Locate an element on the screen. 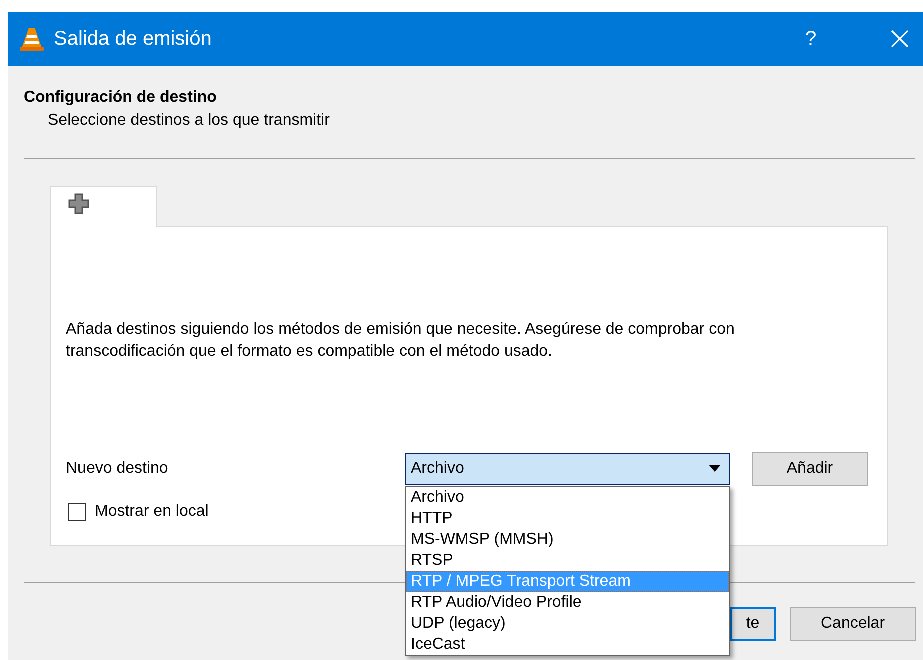 This screenshot has width=923, height=660. add-button: Añadir is located at coordinates (810, 469).